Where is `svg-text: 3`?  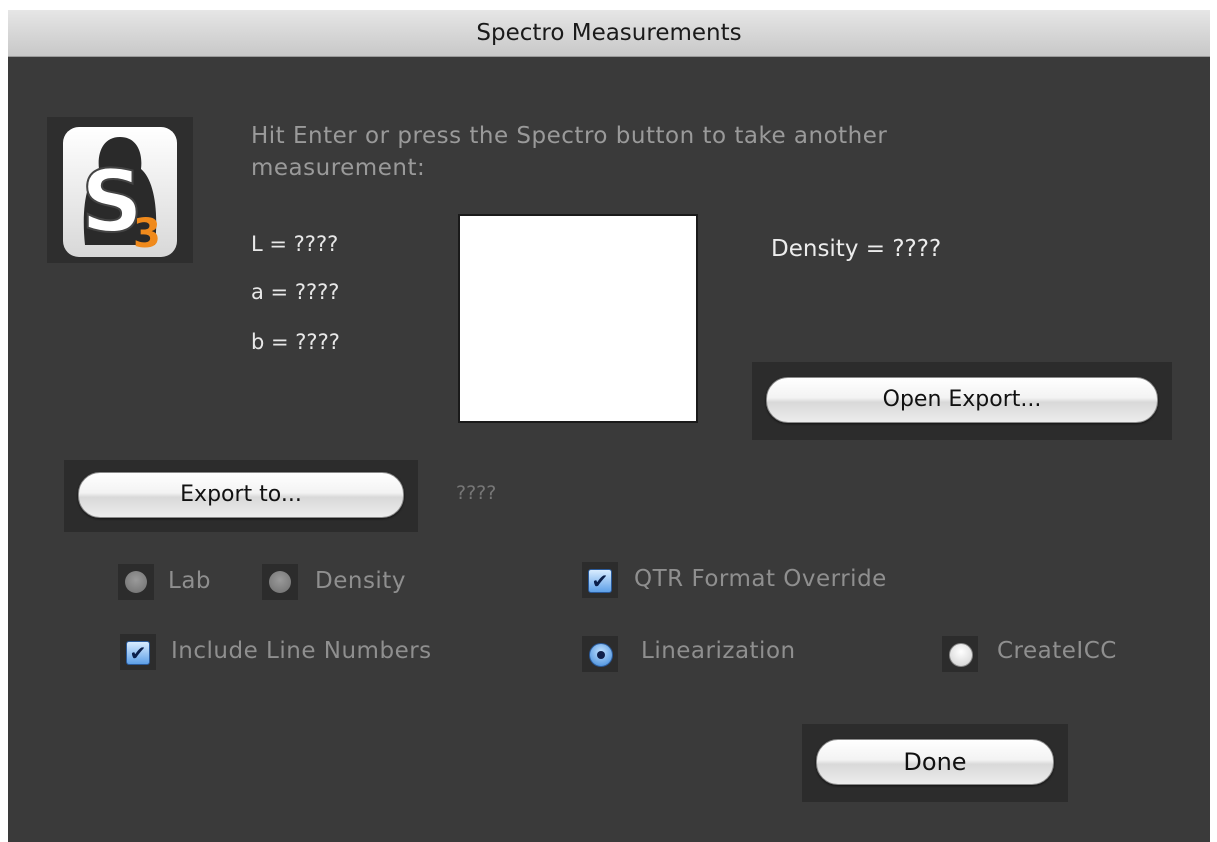 svg-text: 3 is located at coordinates (147, 234).